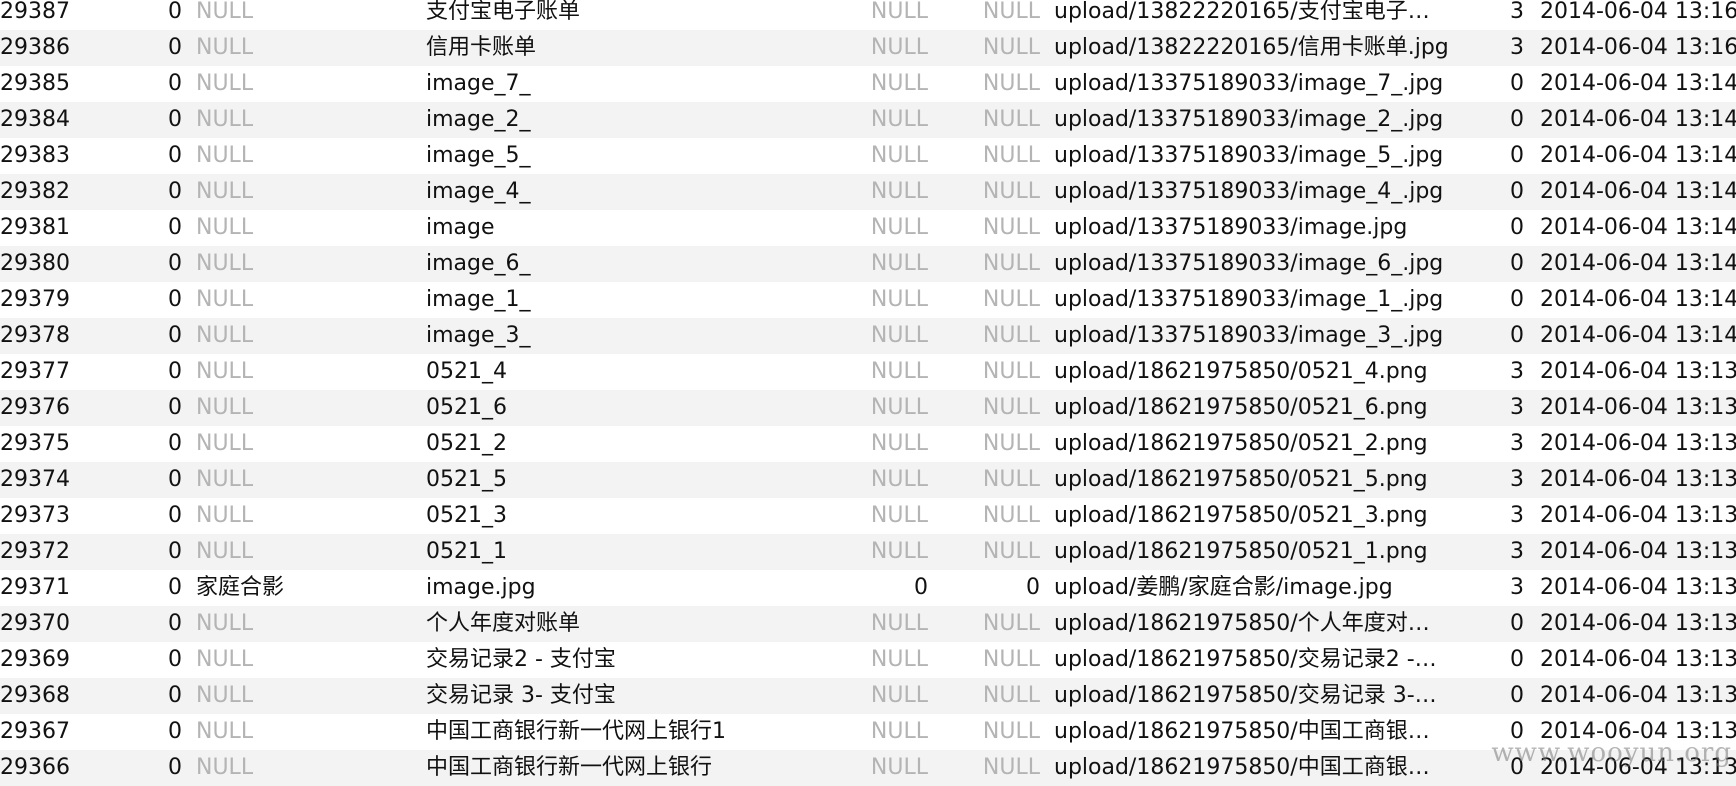  I want to click on cell-name: image_2_, so click(641, 120).